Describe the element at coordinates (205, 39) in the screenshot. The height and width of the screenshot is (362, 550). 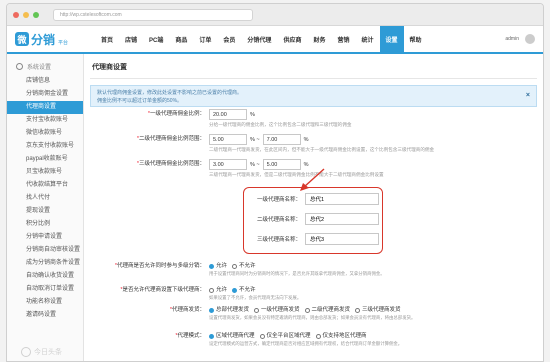
I see `nav-item: 订单` at that location.